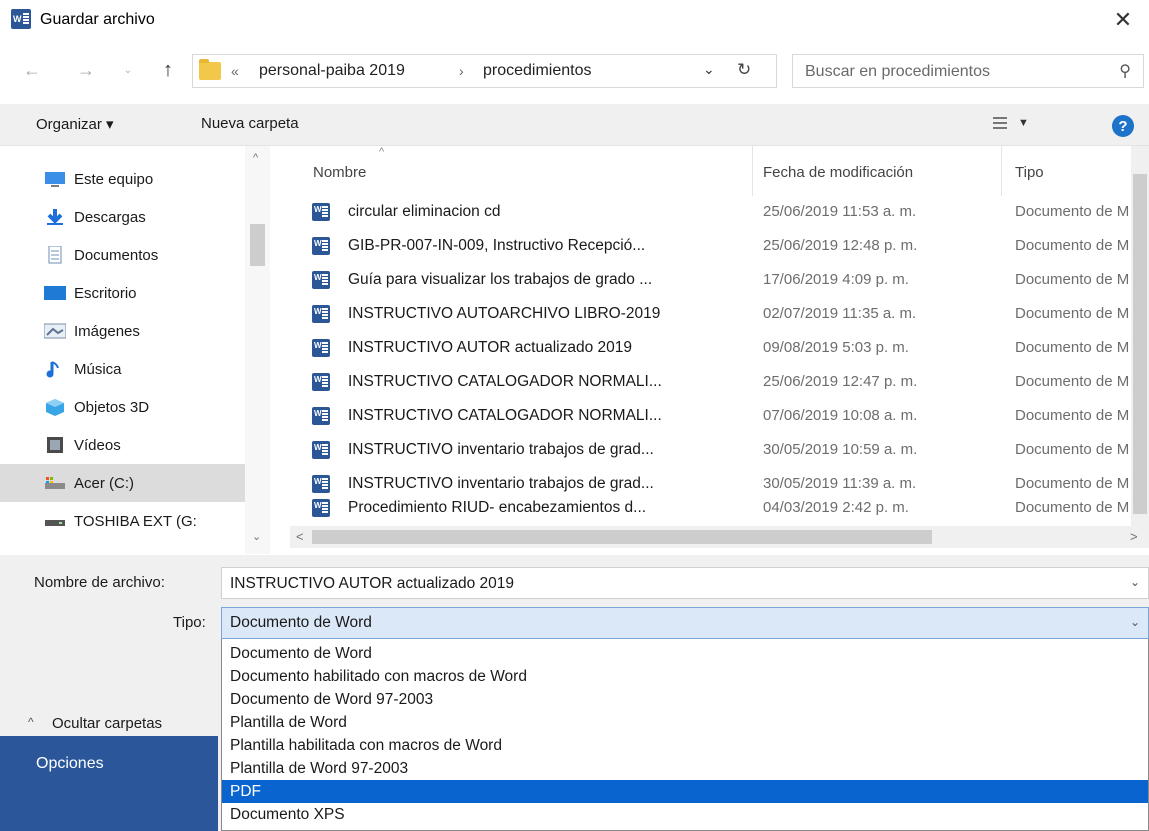 The height and width of the screenshot is (831, 1149). I want to click on scroll-left-icon: <, so click(300, 536).